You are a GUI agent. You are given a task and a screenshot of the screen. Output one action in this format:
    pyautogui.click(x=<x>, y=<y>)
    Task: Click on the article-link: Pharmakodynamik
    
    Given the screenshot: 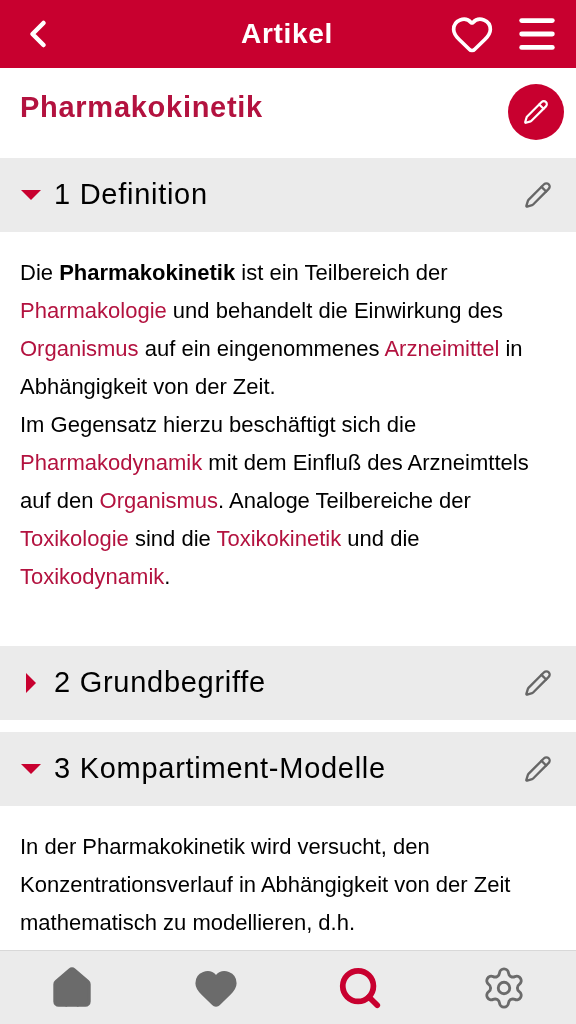 What is the action you would take?
    pyautogui.click(x=111, y=462)
    